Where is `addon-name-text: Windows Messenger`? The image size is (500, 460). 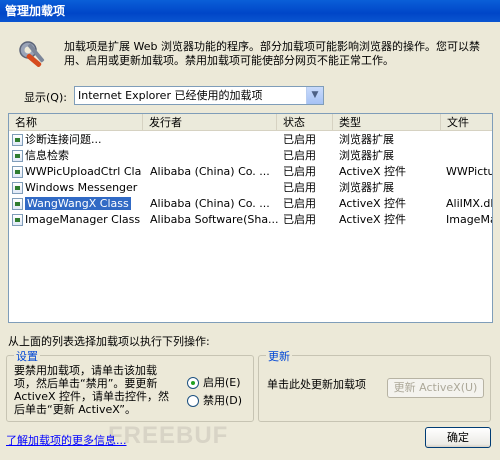
addon-name-text: Windows Messenger is located at coordinates (81, 187).